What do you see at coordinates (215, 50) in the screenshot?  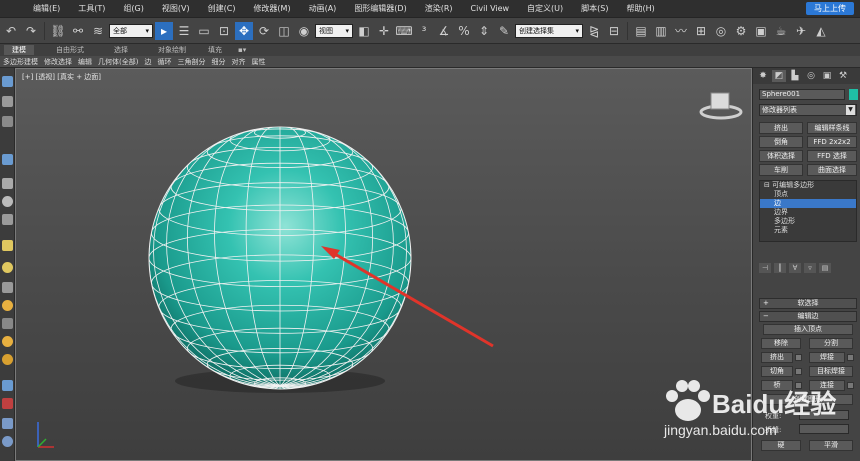 I see `tab-populate: 填充` at bounding box center [215, 50].